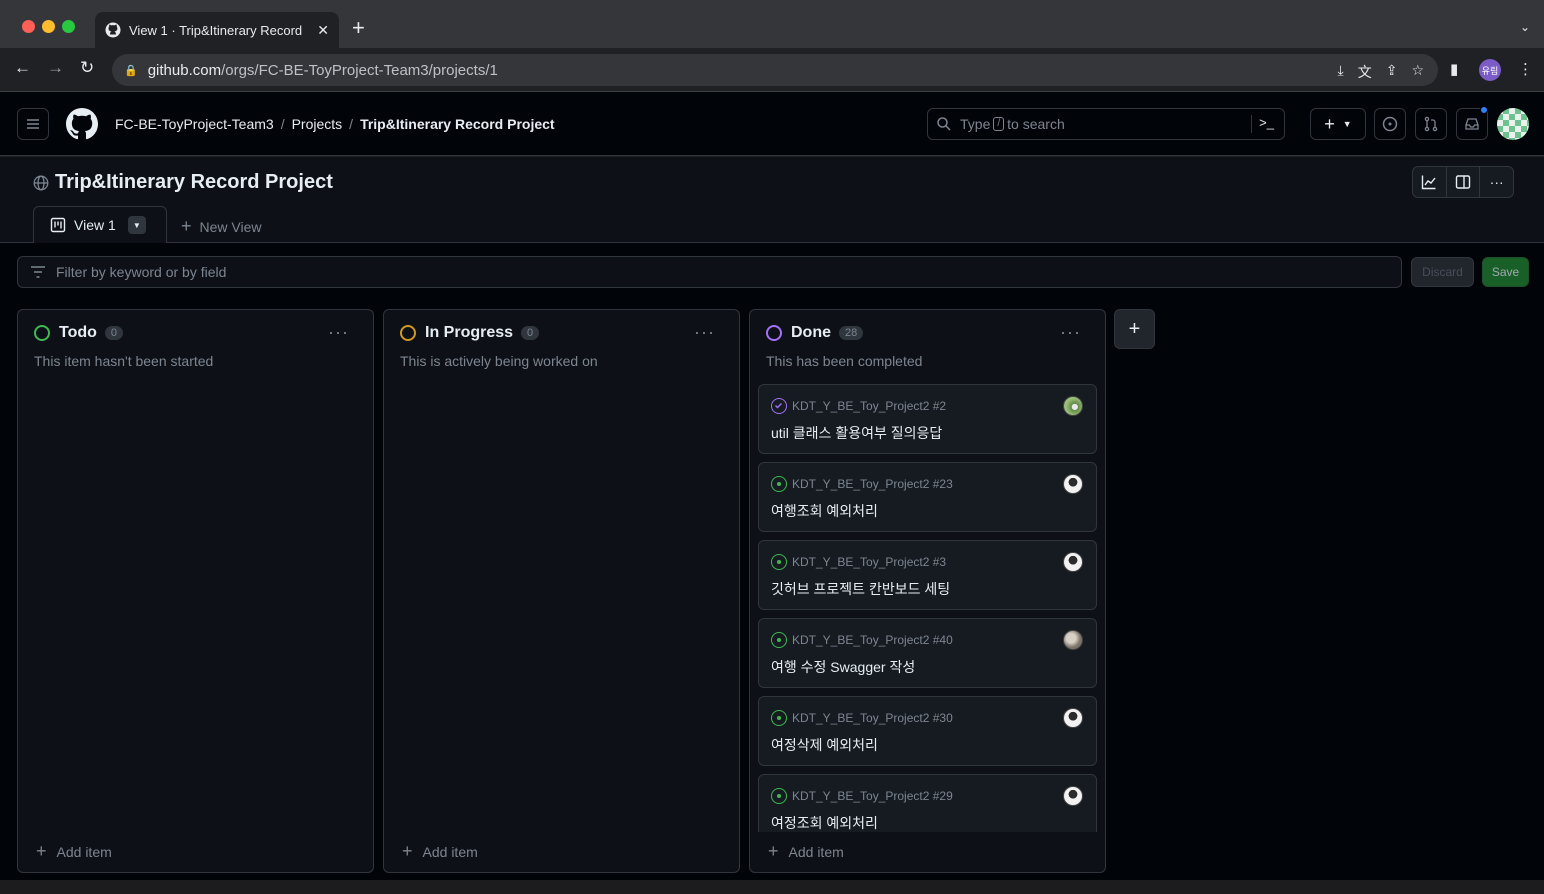 Image resolution: width=1544 pixels, height=894 pixels. What do you see at coordinates (131, 70) in the screenshot?
I see `lock-icon: 🔒` at bounding box center [131, 70].